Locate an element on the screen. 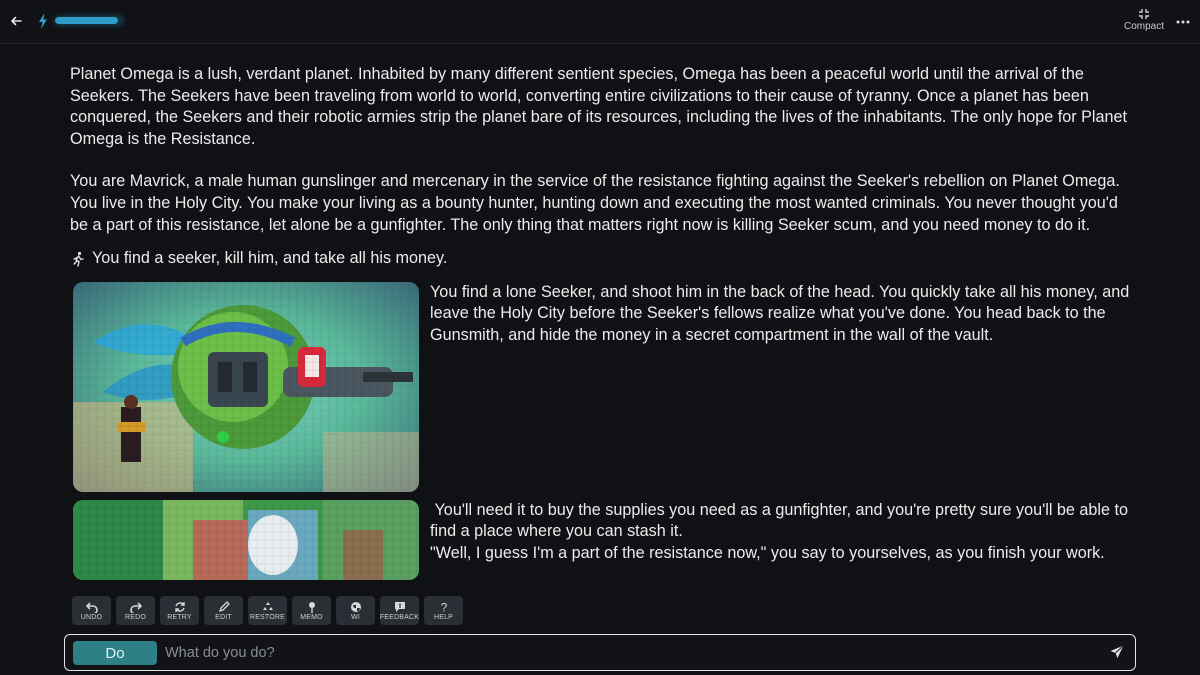 This screenshot has width=1200, height=675. more-options-button is located at coordinates (1183, 22).